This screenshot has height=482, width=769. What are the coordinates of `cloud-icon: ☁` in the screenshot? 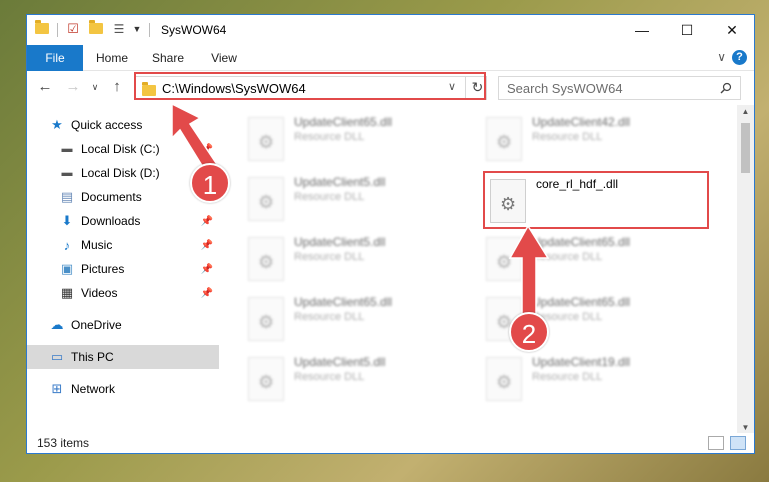 It's located at (57, 324).